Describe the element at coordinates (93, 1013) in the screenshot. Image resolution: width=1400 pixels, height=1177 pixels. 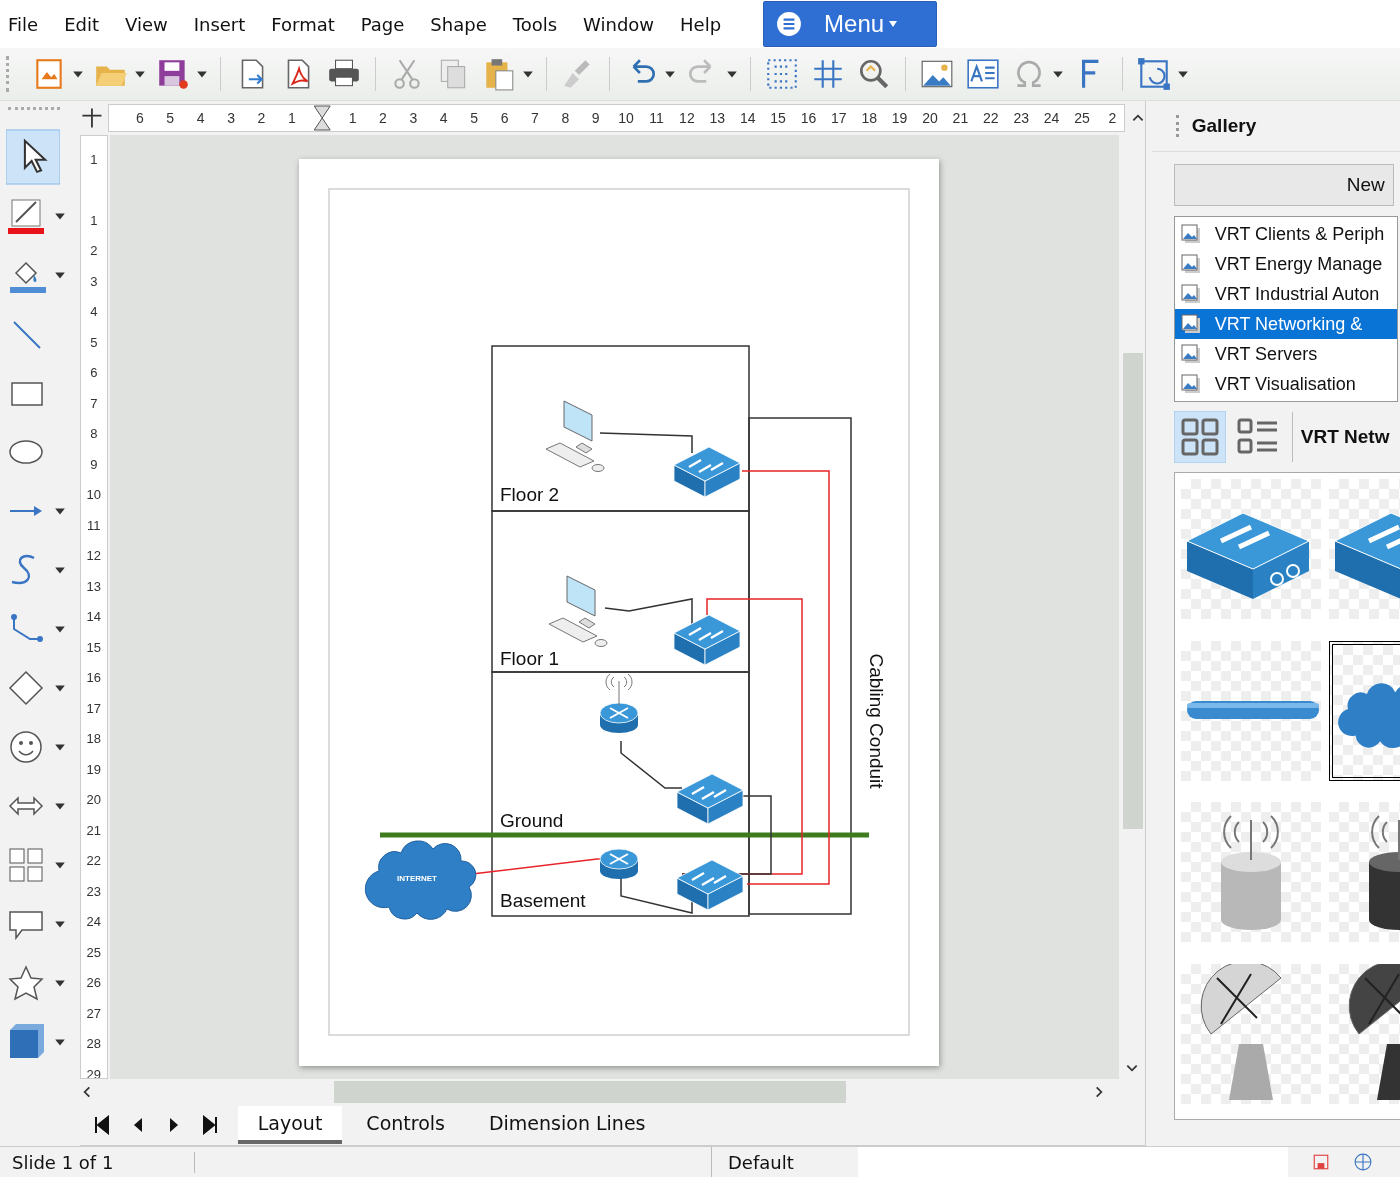
I see `ruler-number: 27` at that location.